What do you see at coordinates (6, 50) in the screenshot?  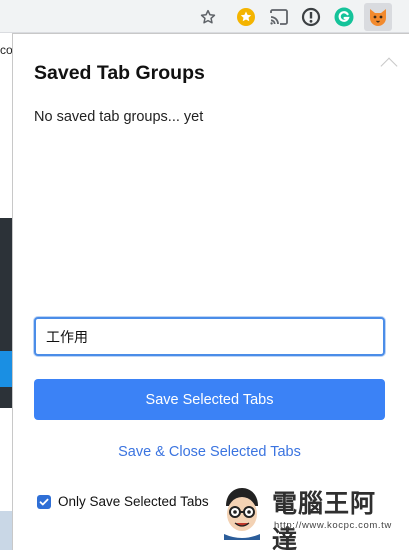 I see `background-page-text: co` at bounding box center [6, 50].